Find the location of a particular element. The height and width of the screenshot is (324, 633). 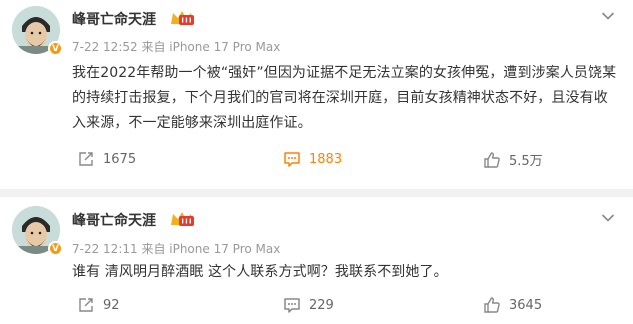

like-button: 3645 is located at coordinates (512, 305).